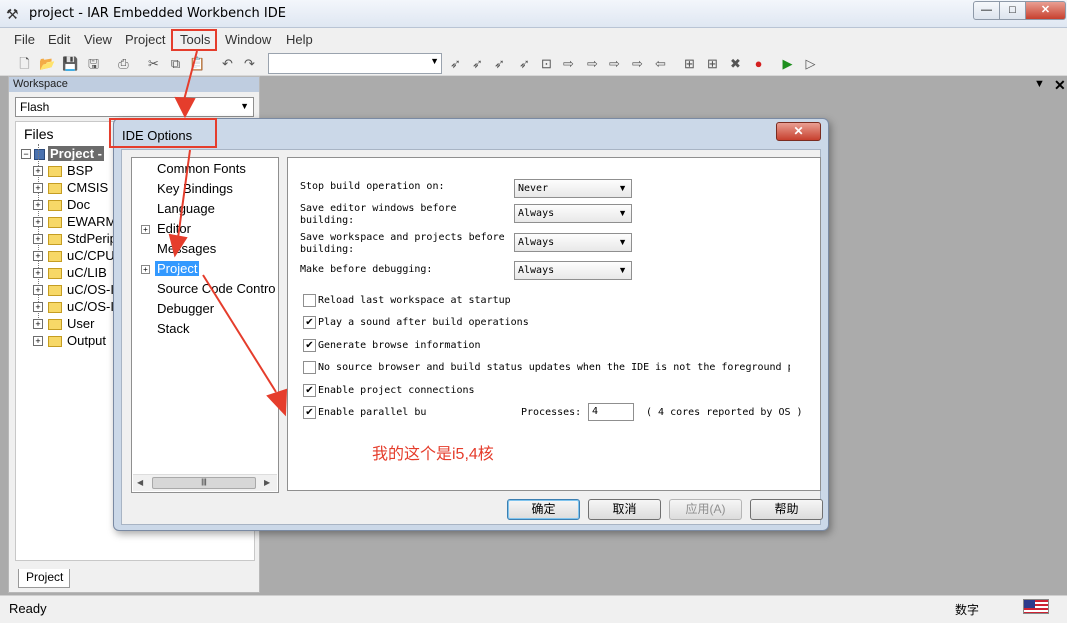 The width and height of the screenshot is (1067, 623). What do you see at coordinates (499, 63) in the screenshot?
I see `find-prev-icon: ➶` at bounding box center [499, 63].